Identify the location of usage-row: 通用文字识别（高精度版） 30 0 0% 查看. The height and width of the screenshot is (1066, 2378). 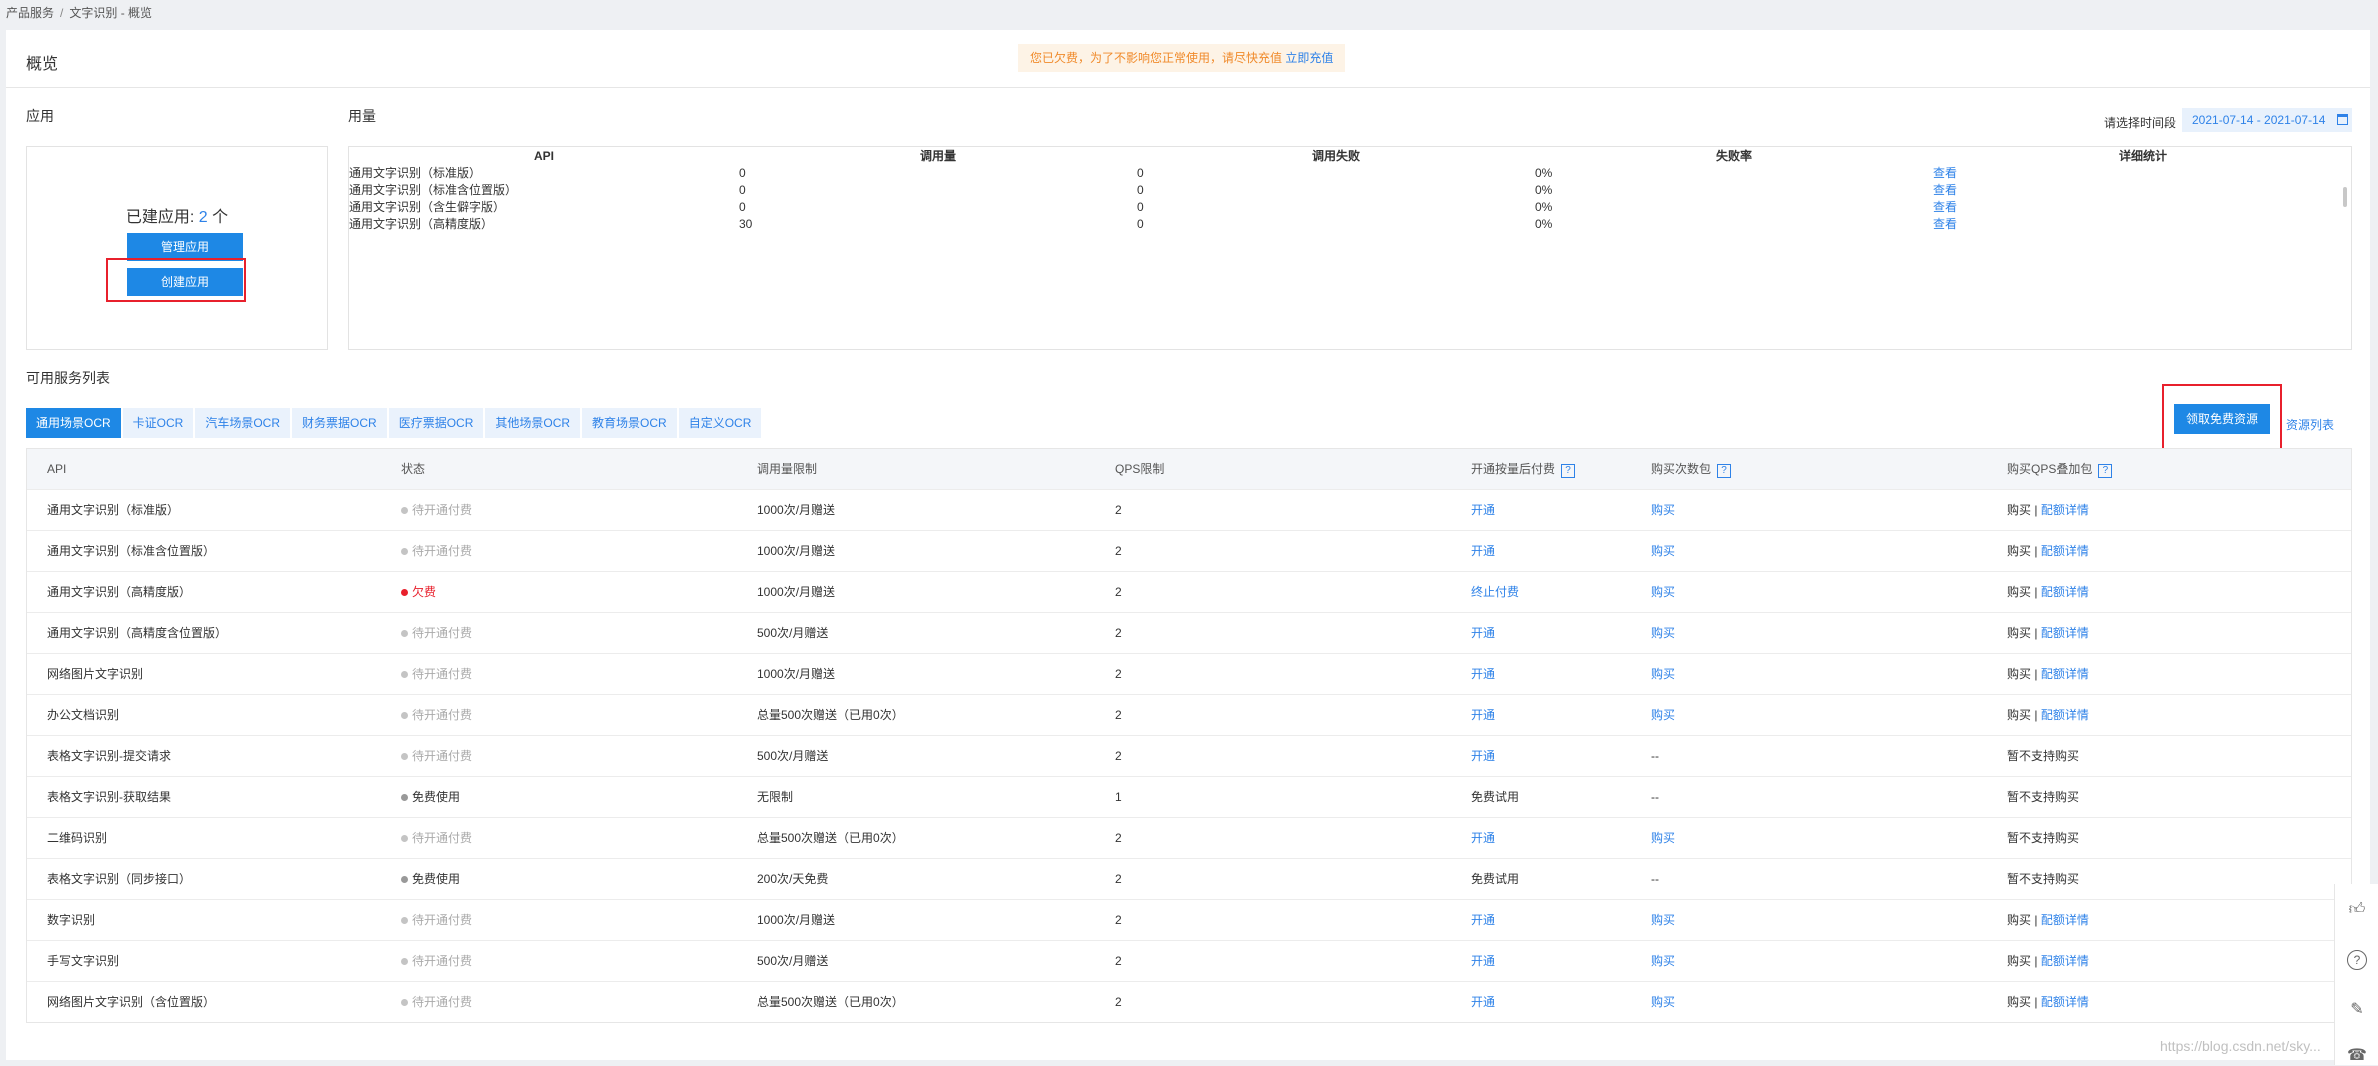
(1350, 223).